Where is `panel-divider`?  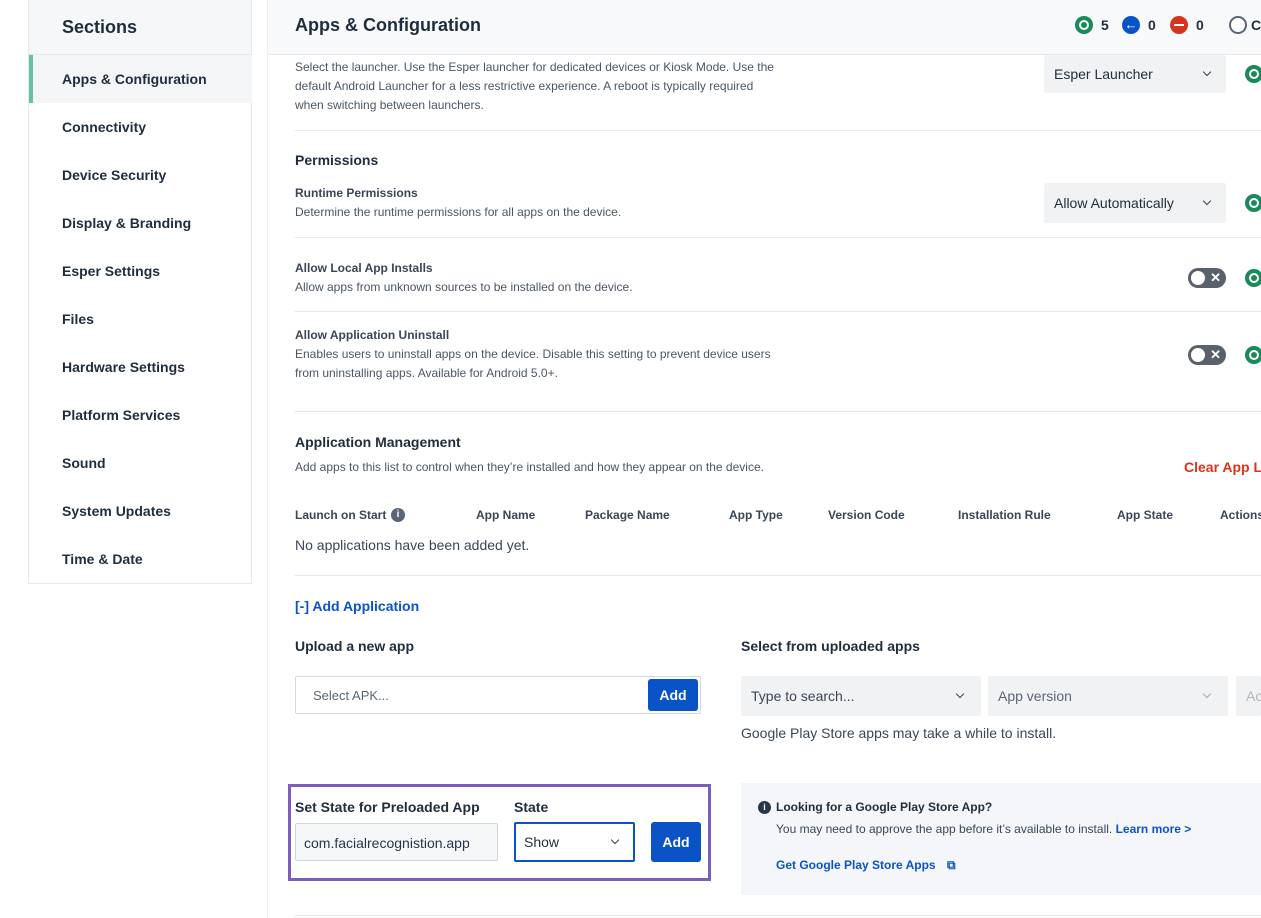
panel-divider is located at coordinates (267, 459).